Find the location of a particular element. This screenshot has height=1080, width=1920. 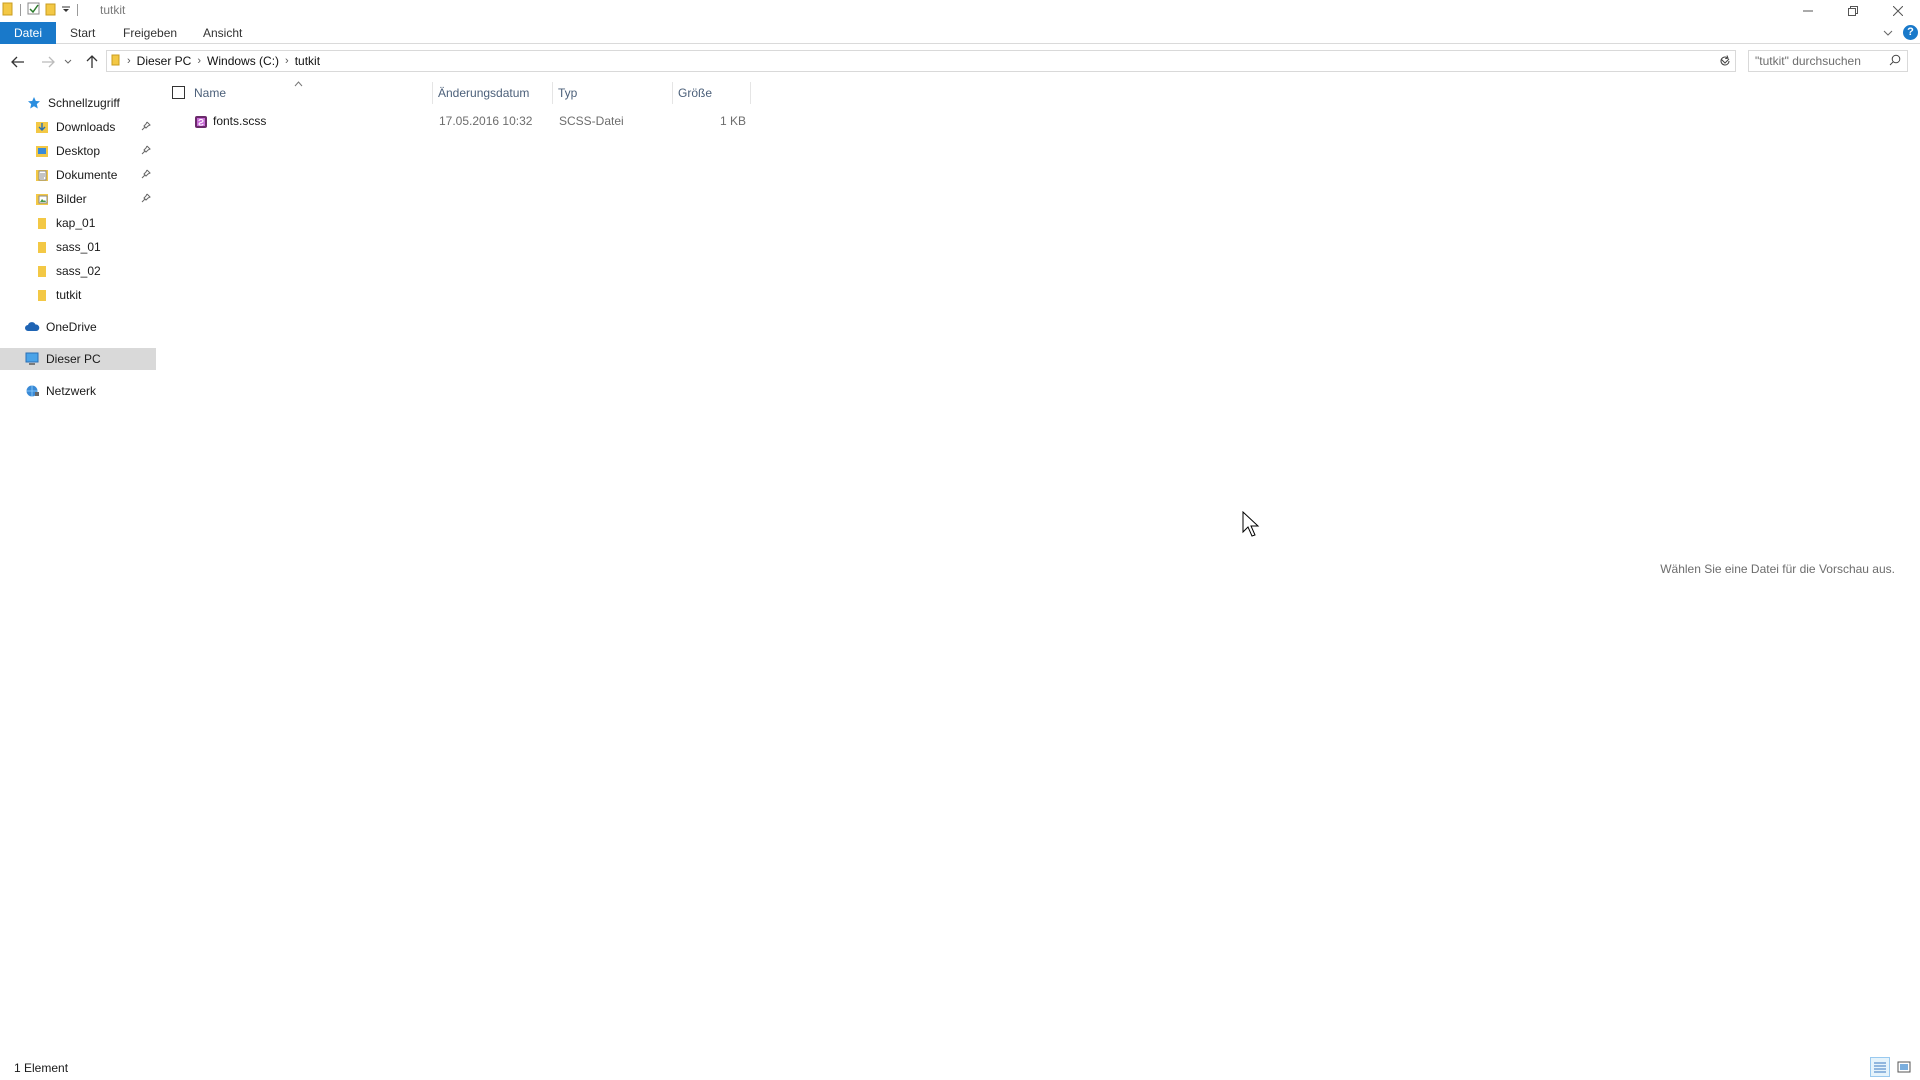

sidebar-item-label: Desktop is located at coordinates (78, 151).